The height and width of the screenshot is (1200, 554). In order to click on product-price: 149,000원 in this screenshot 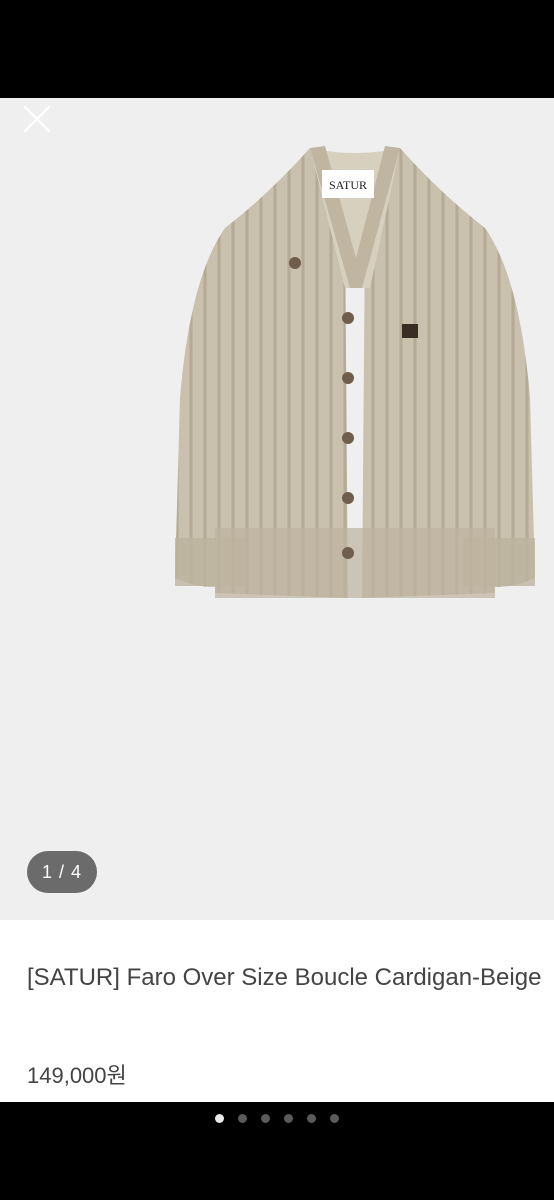, I will do `click(77, 1075)`.